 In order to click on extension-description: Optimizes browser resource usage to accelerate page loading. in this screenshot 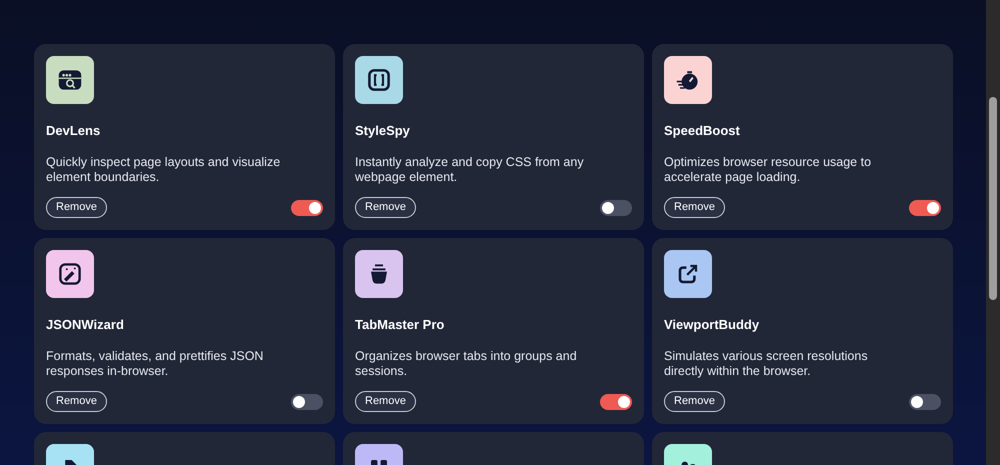, I will do `click(768, 170)`.